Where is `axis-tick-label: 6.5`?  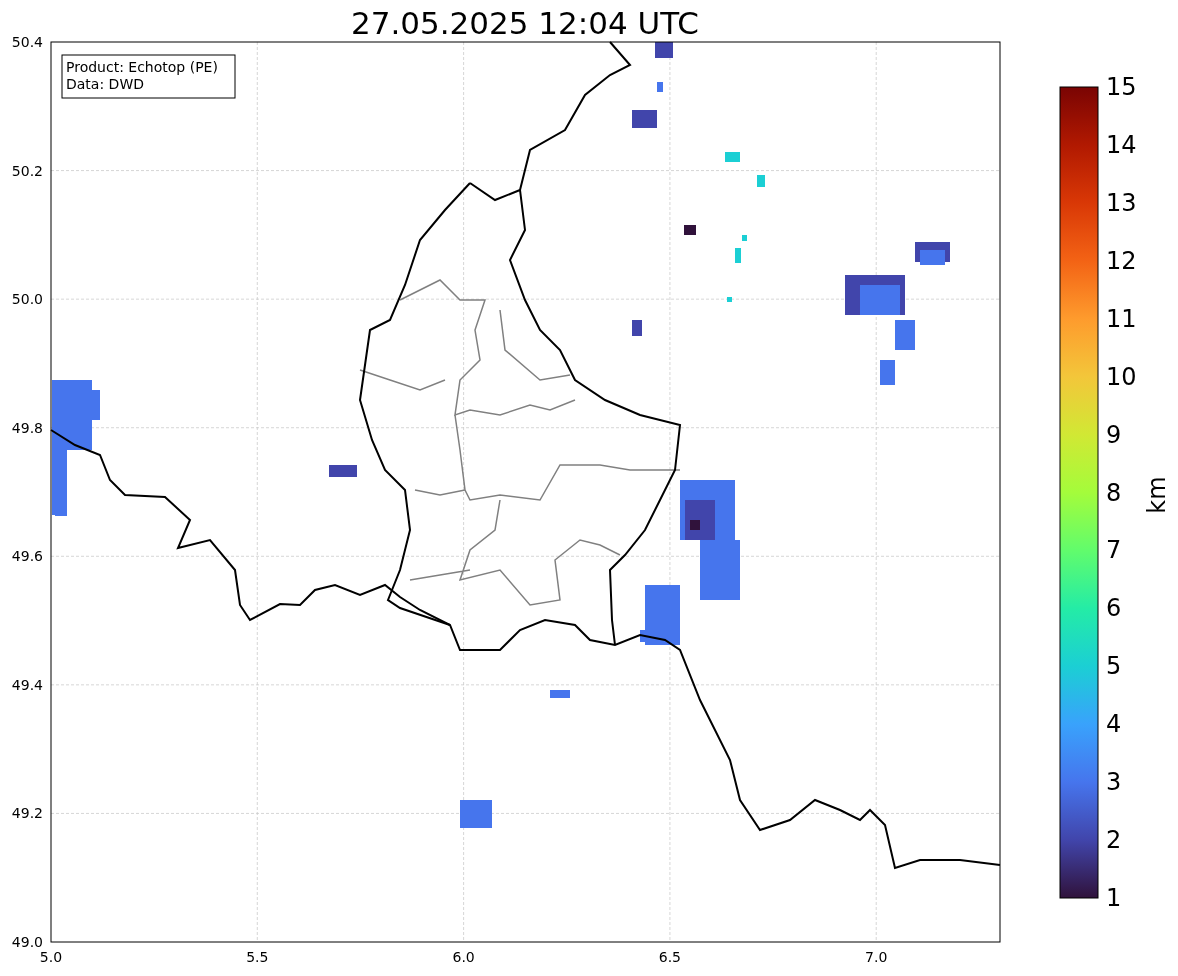 axis-tick-label: 6.5 is located at coordinates (670, 957).